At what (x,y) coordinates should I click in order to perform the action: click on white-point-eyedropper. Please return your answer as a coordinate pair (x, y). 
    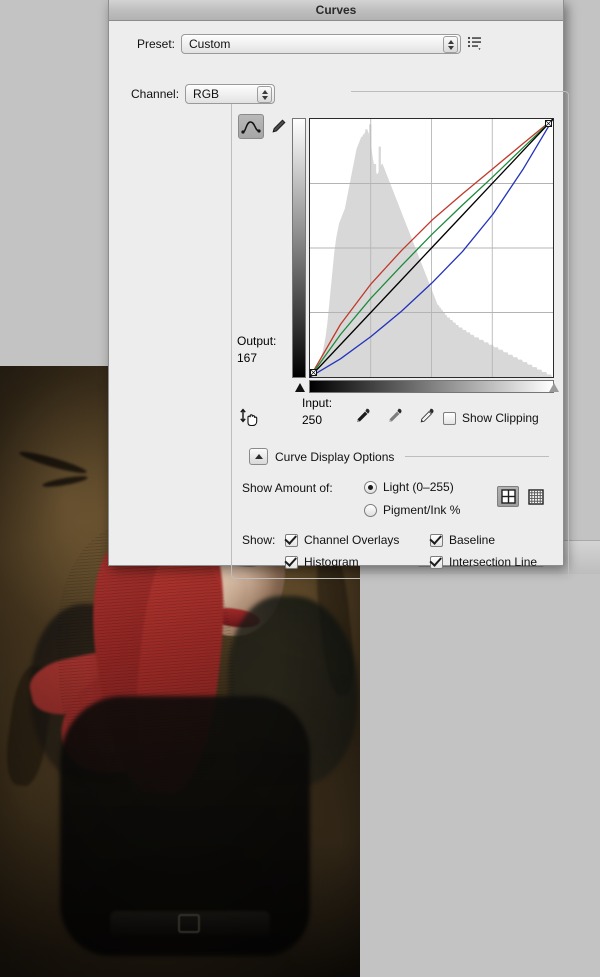
    Looking at the image, I should click on (426, 416).